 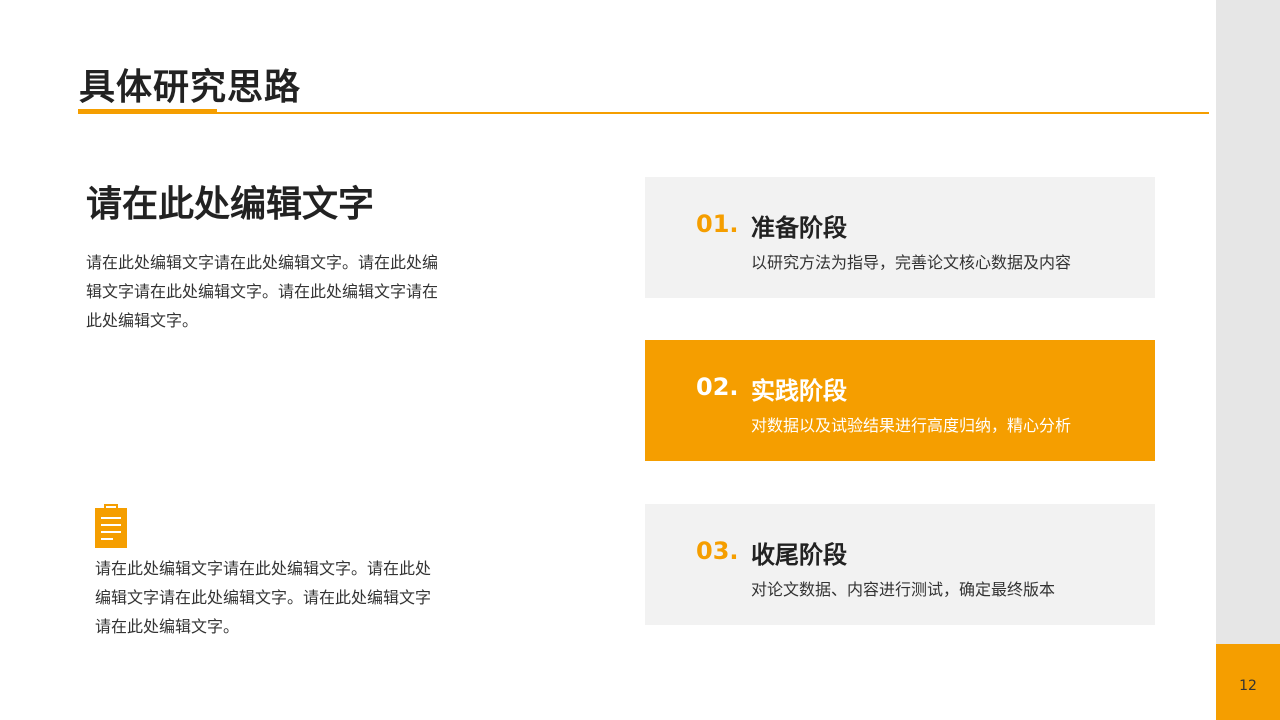 I want to click on stage-card-1: 01. 准备阶段 以研究方法为指导，完善论文核心数据及内容, so click(x=900, y=237).